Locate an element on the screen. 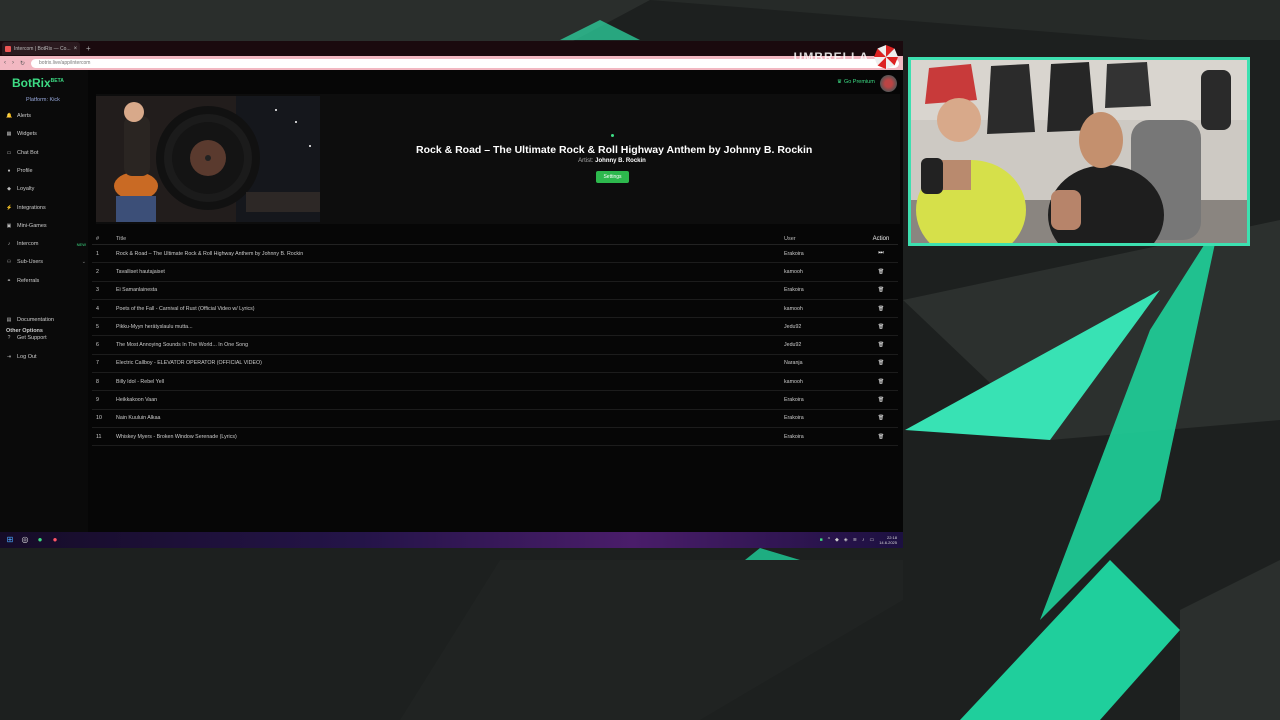  sidebar-item-widgets: ▦ Widgets is located at coordinates (46, 134).